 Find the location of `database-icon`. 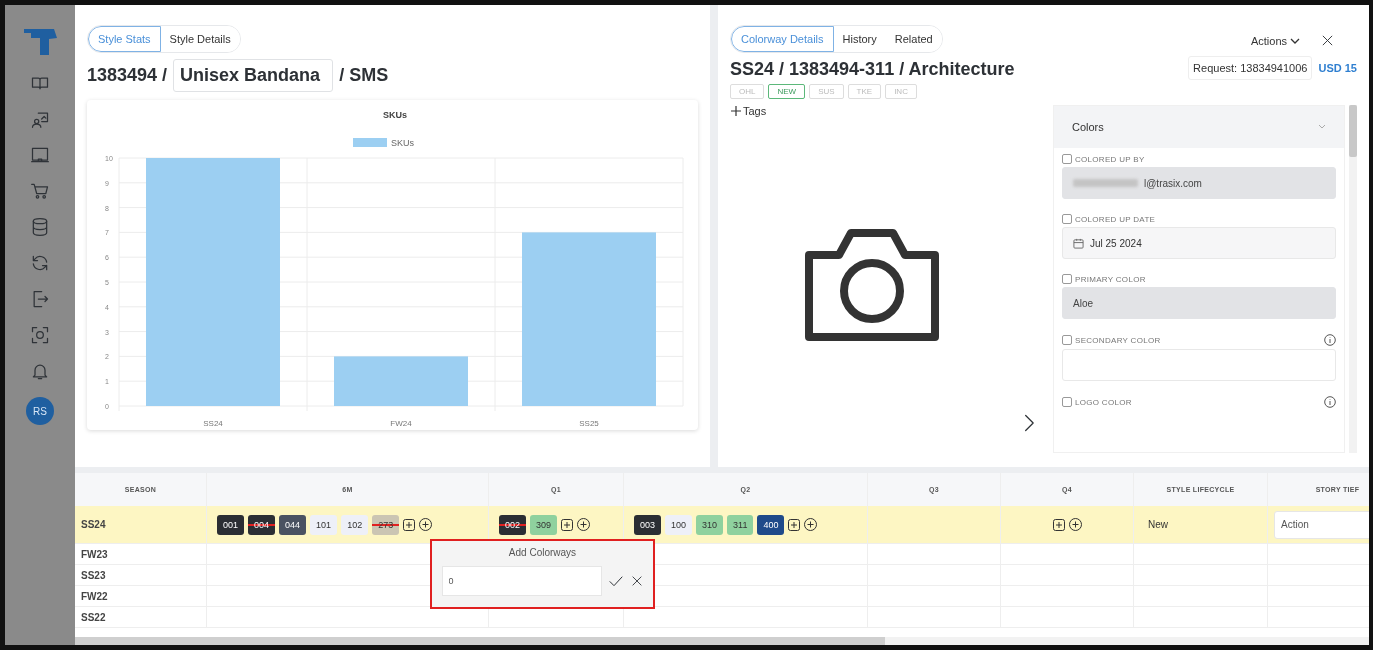

database-icon is located at coordinates (40, 227).